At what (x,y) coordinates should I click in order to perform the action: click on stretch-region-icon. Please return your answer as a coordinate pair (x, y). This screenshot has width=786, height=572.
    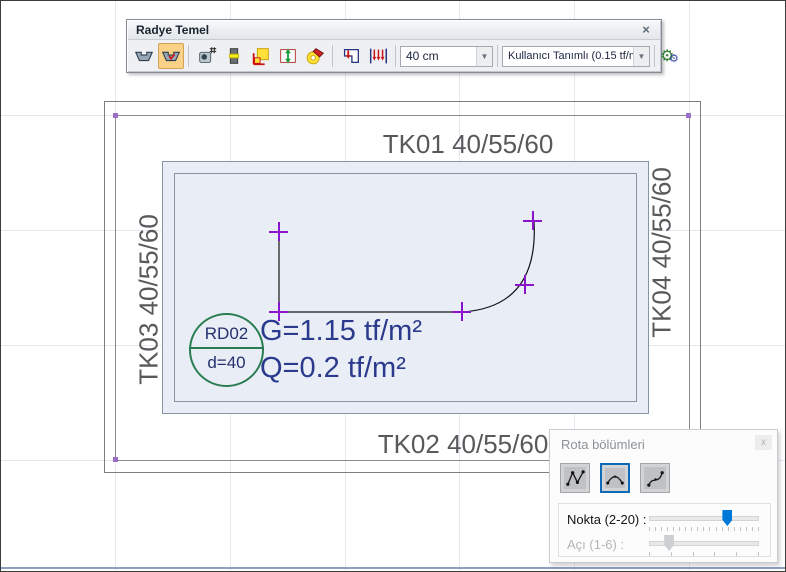
    Looking at the image, I should click on (287, 56).